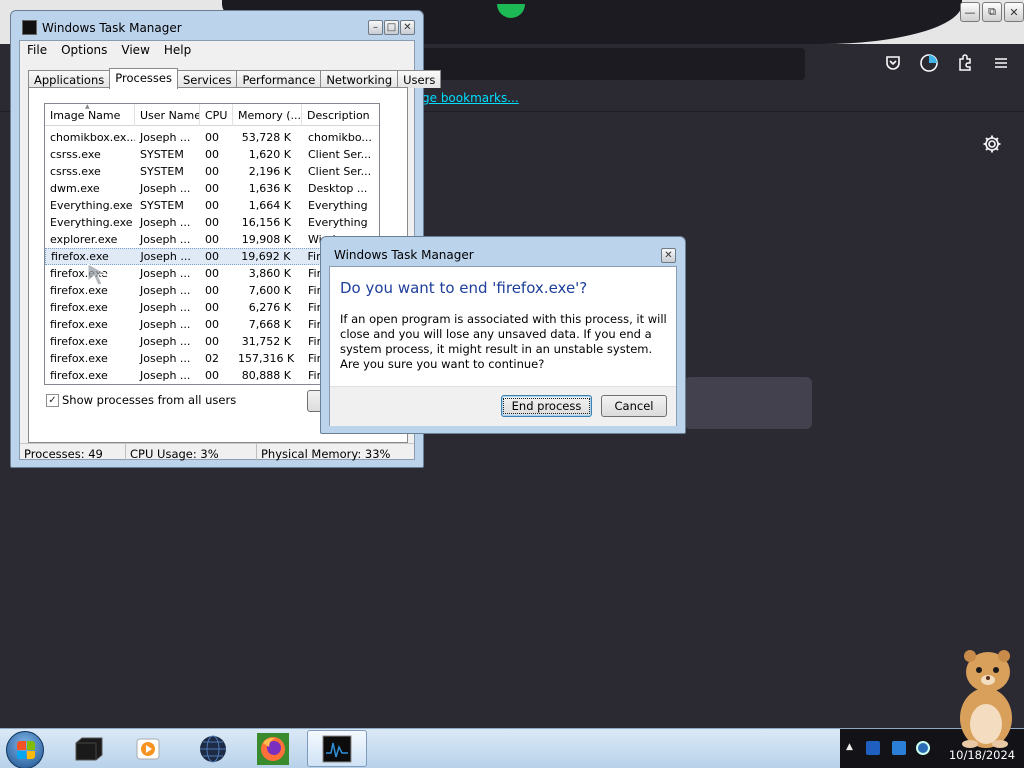  Describe the element at coordinates (52, 400) in the screenshot. I see `show-all-processes-checkbox: ✓` at that location.